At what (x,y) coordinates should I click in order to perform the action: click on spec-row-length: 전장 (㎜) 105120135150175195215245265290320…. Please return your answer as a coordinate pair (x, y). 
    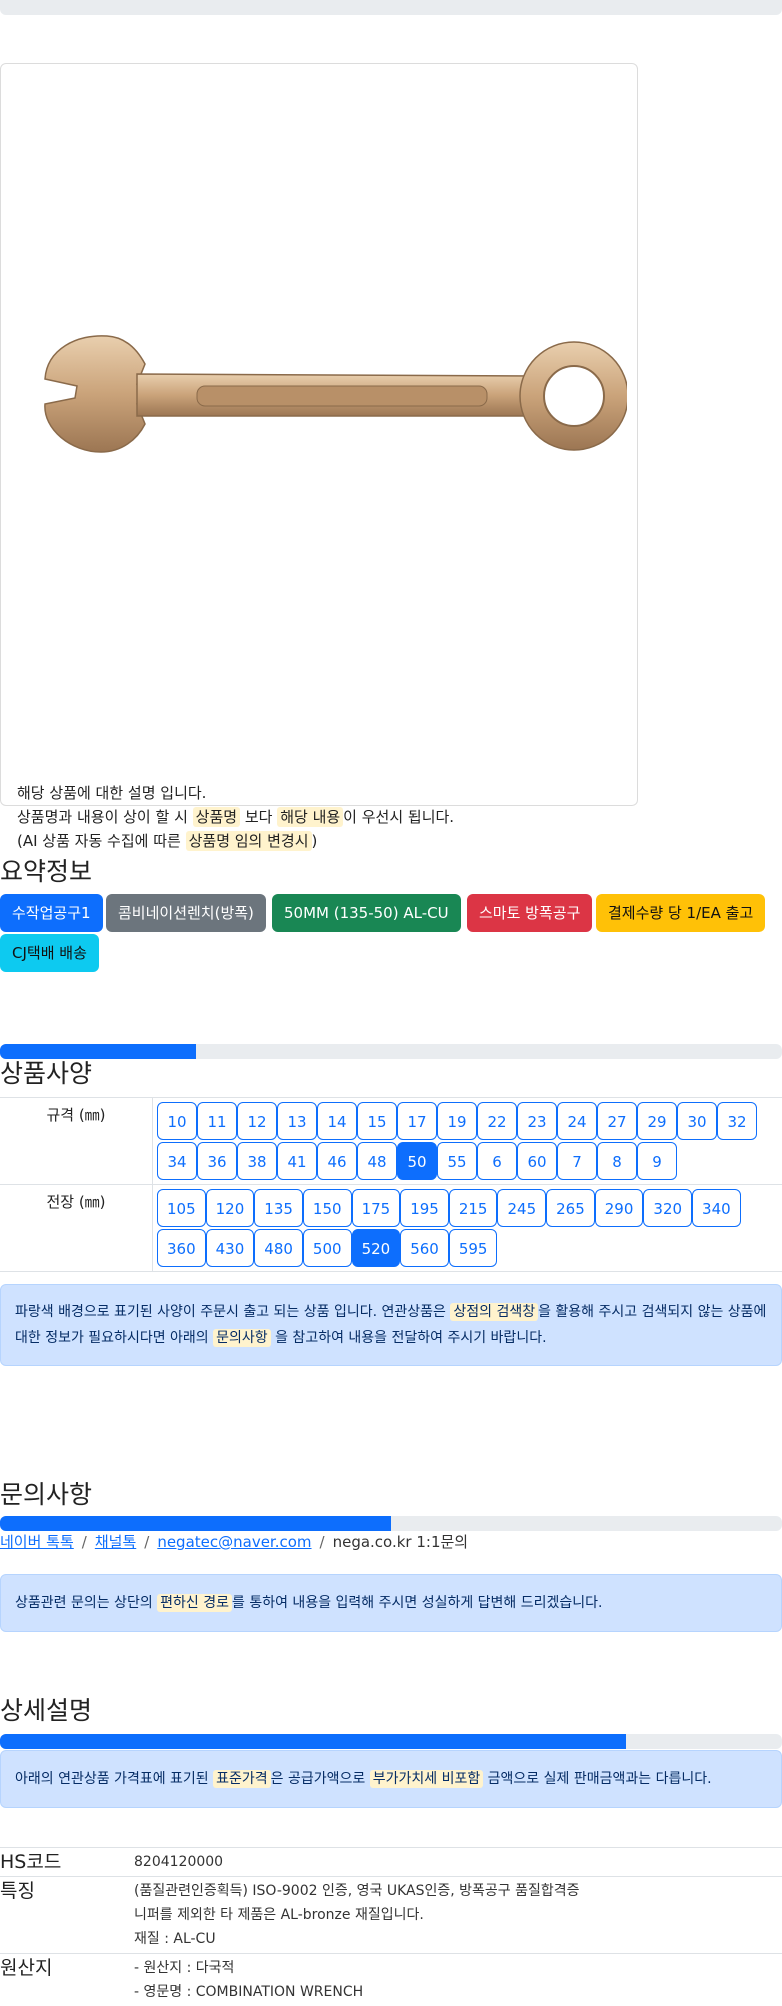
    Looking at the image, I should click on (391, 1228).